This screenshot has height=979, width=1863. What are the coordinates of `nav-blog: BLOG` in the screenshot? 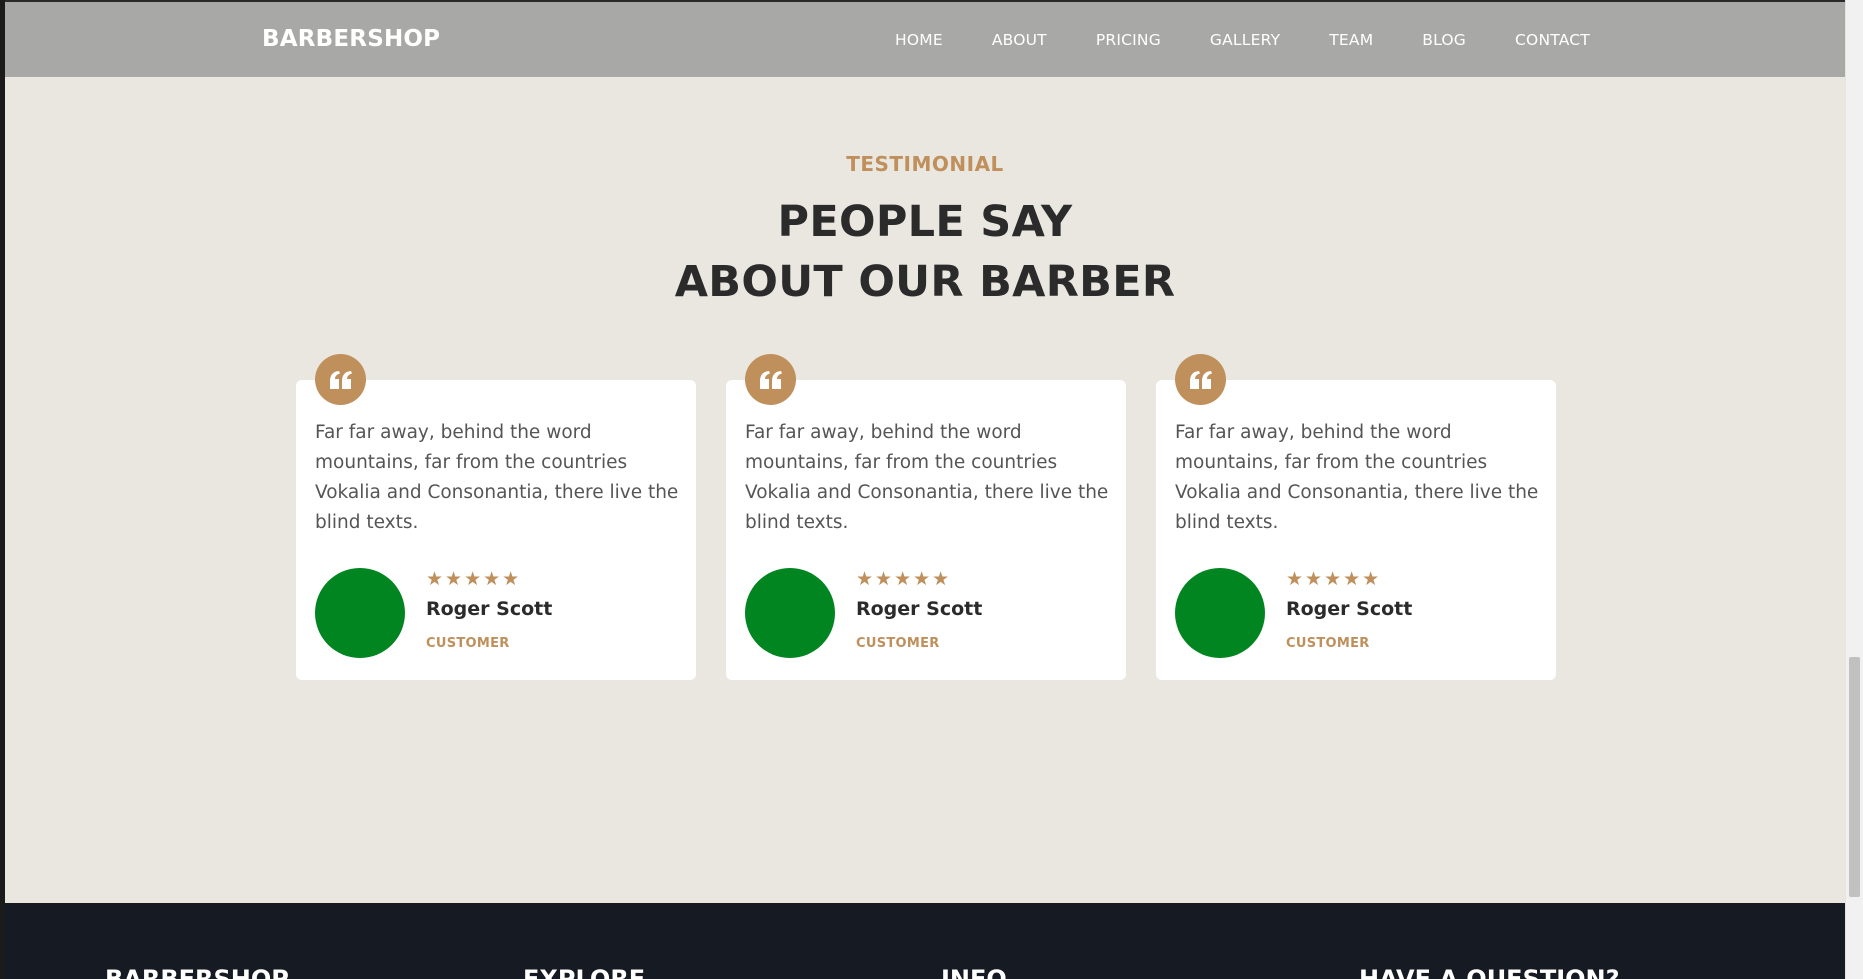 It's located at (1444, 40).